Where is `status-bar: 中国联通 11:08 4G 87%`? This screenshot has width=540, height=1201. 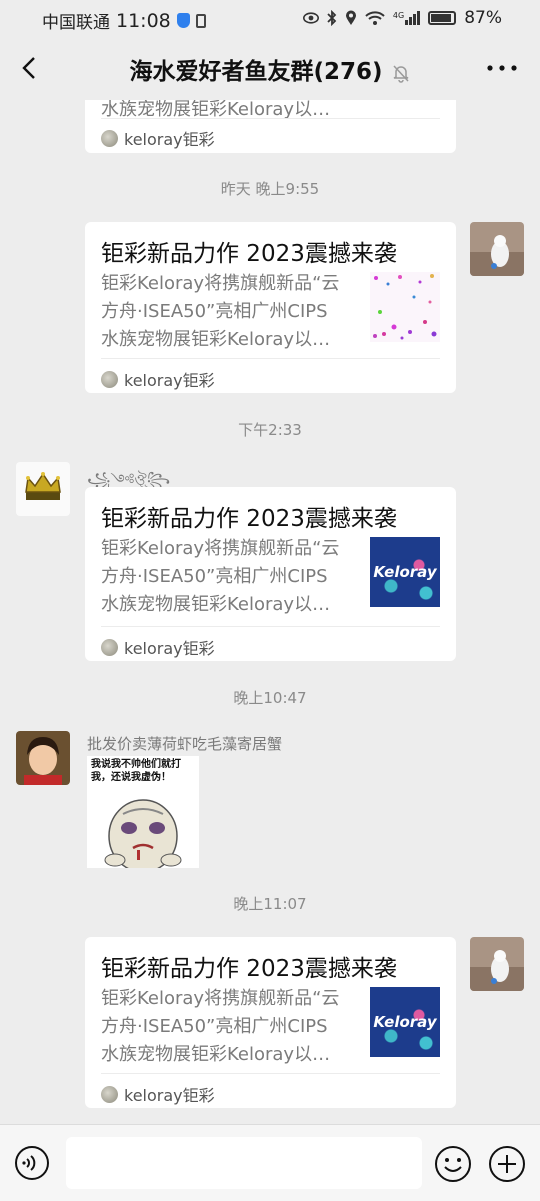
status-bar: 中国联通 11:08 4G 87% is located at coordinates (270, 19).